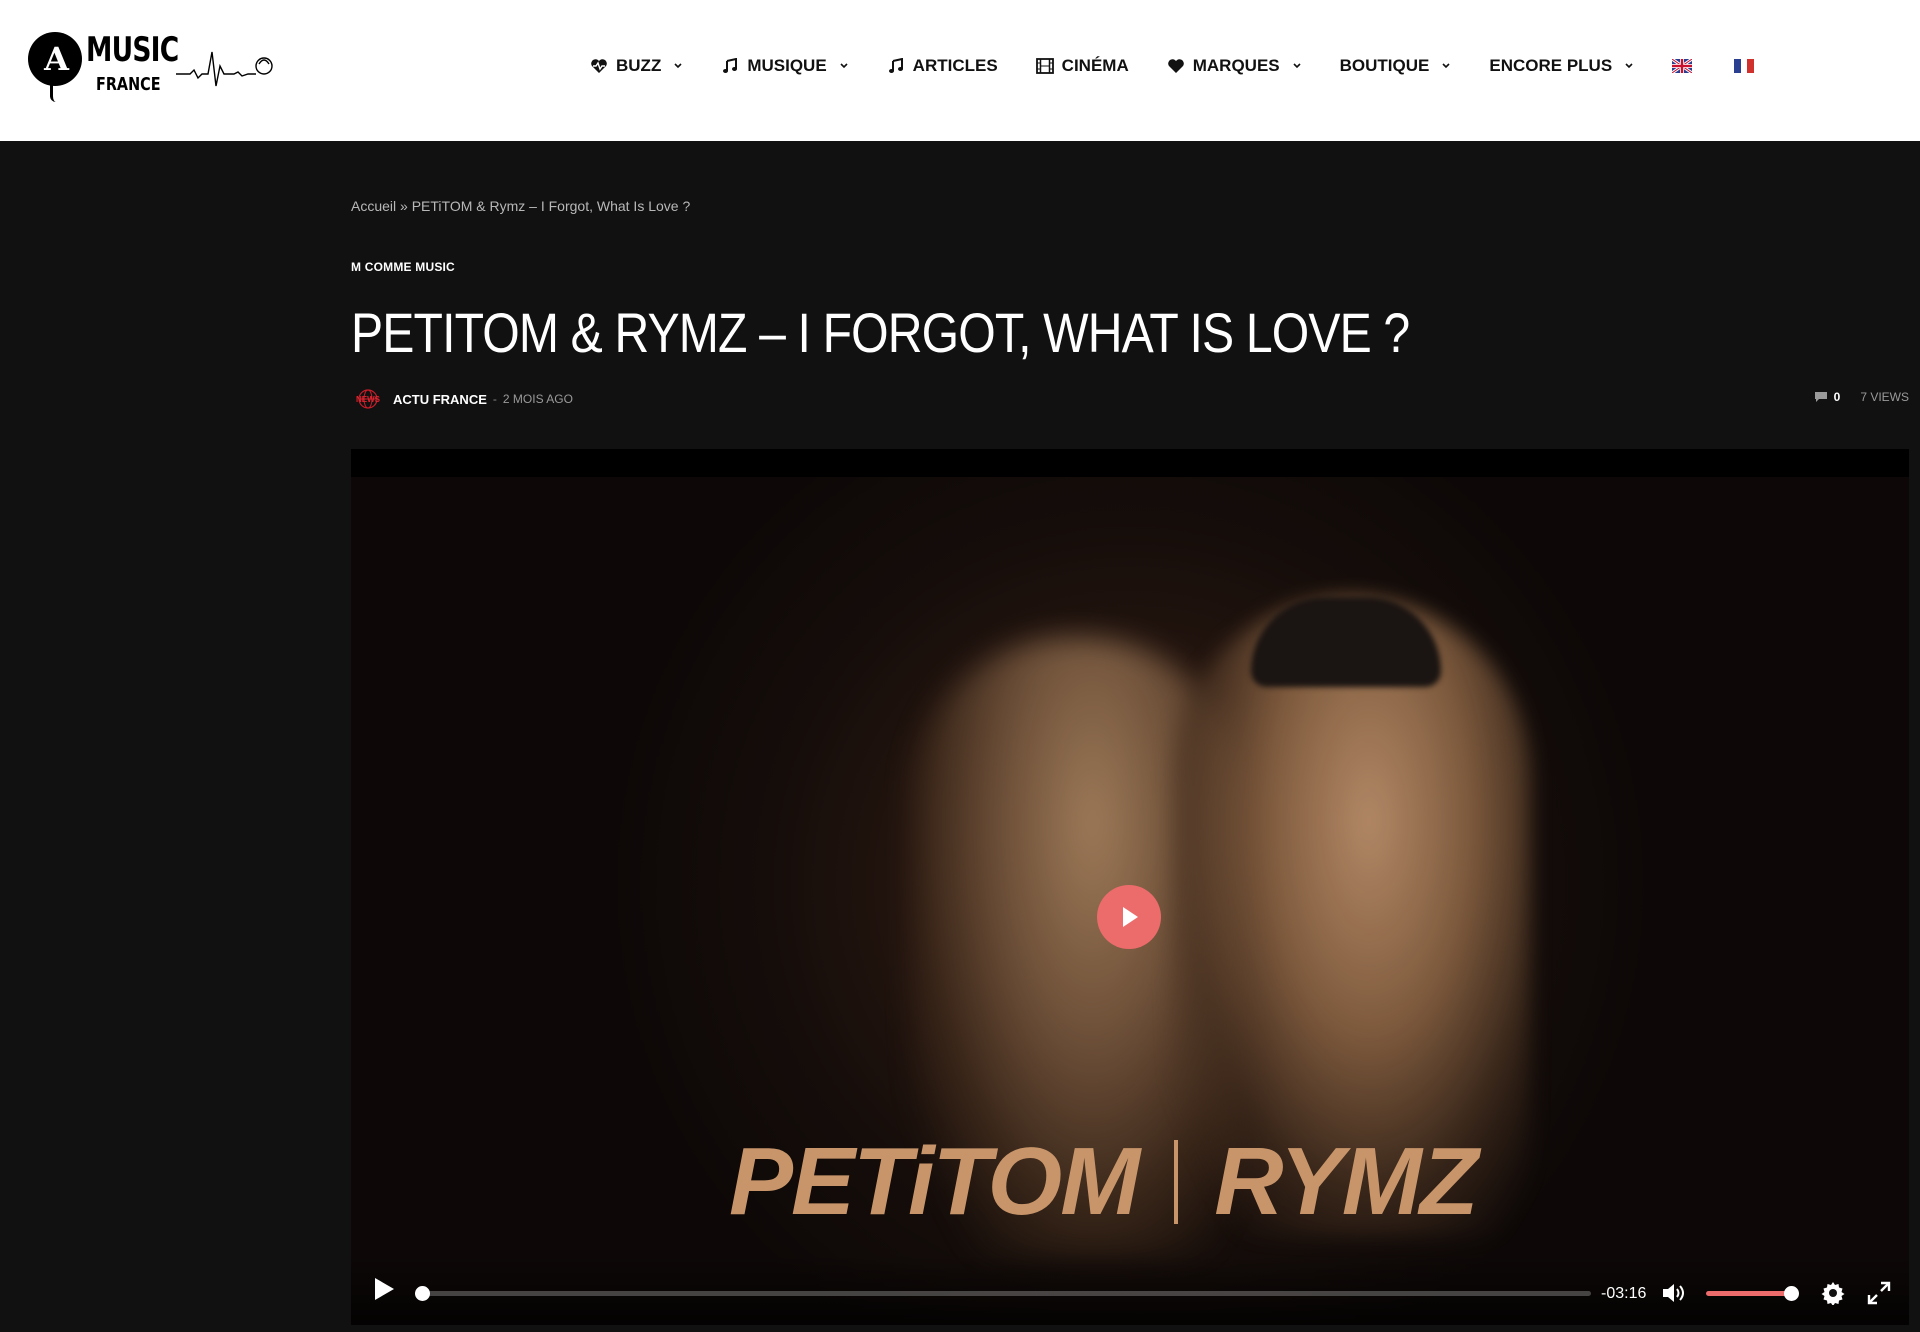 The width and height of the screenshot is (1920, 1332). What do you see at coordinates (1003, 1293) in the screenshot?
I see `seek-bar` at bounding box center [1003, 1293].